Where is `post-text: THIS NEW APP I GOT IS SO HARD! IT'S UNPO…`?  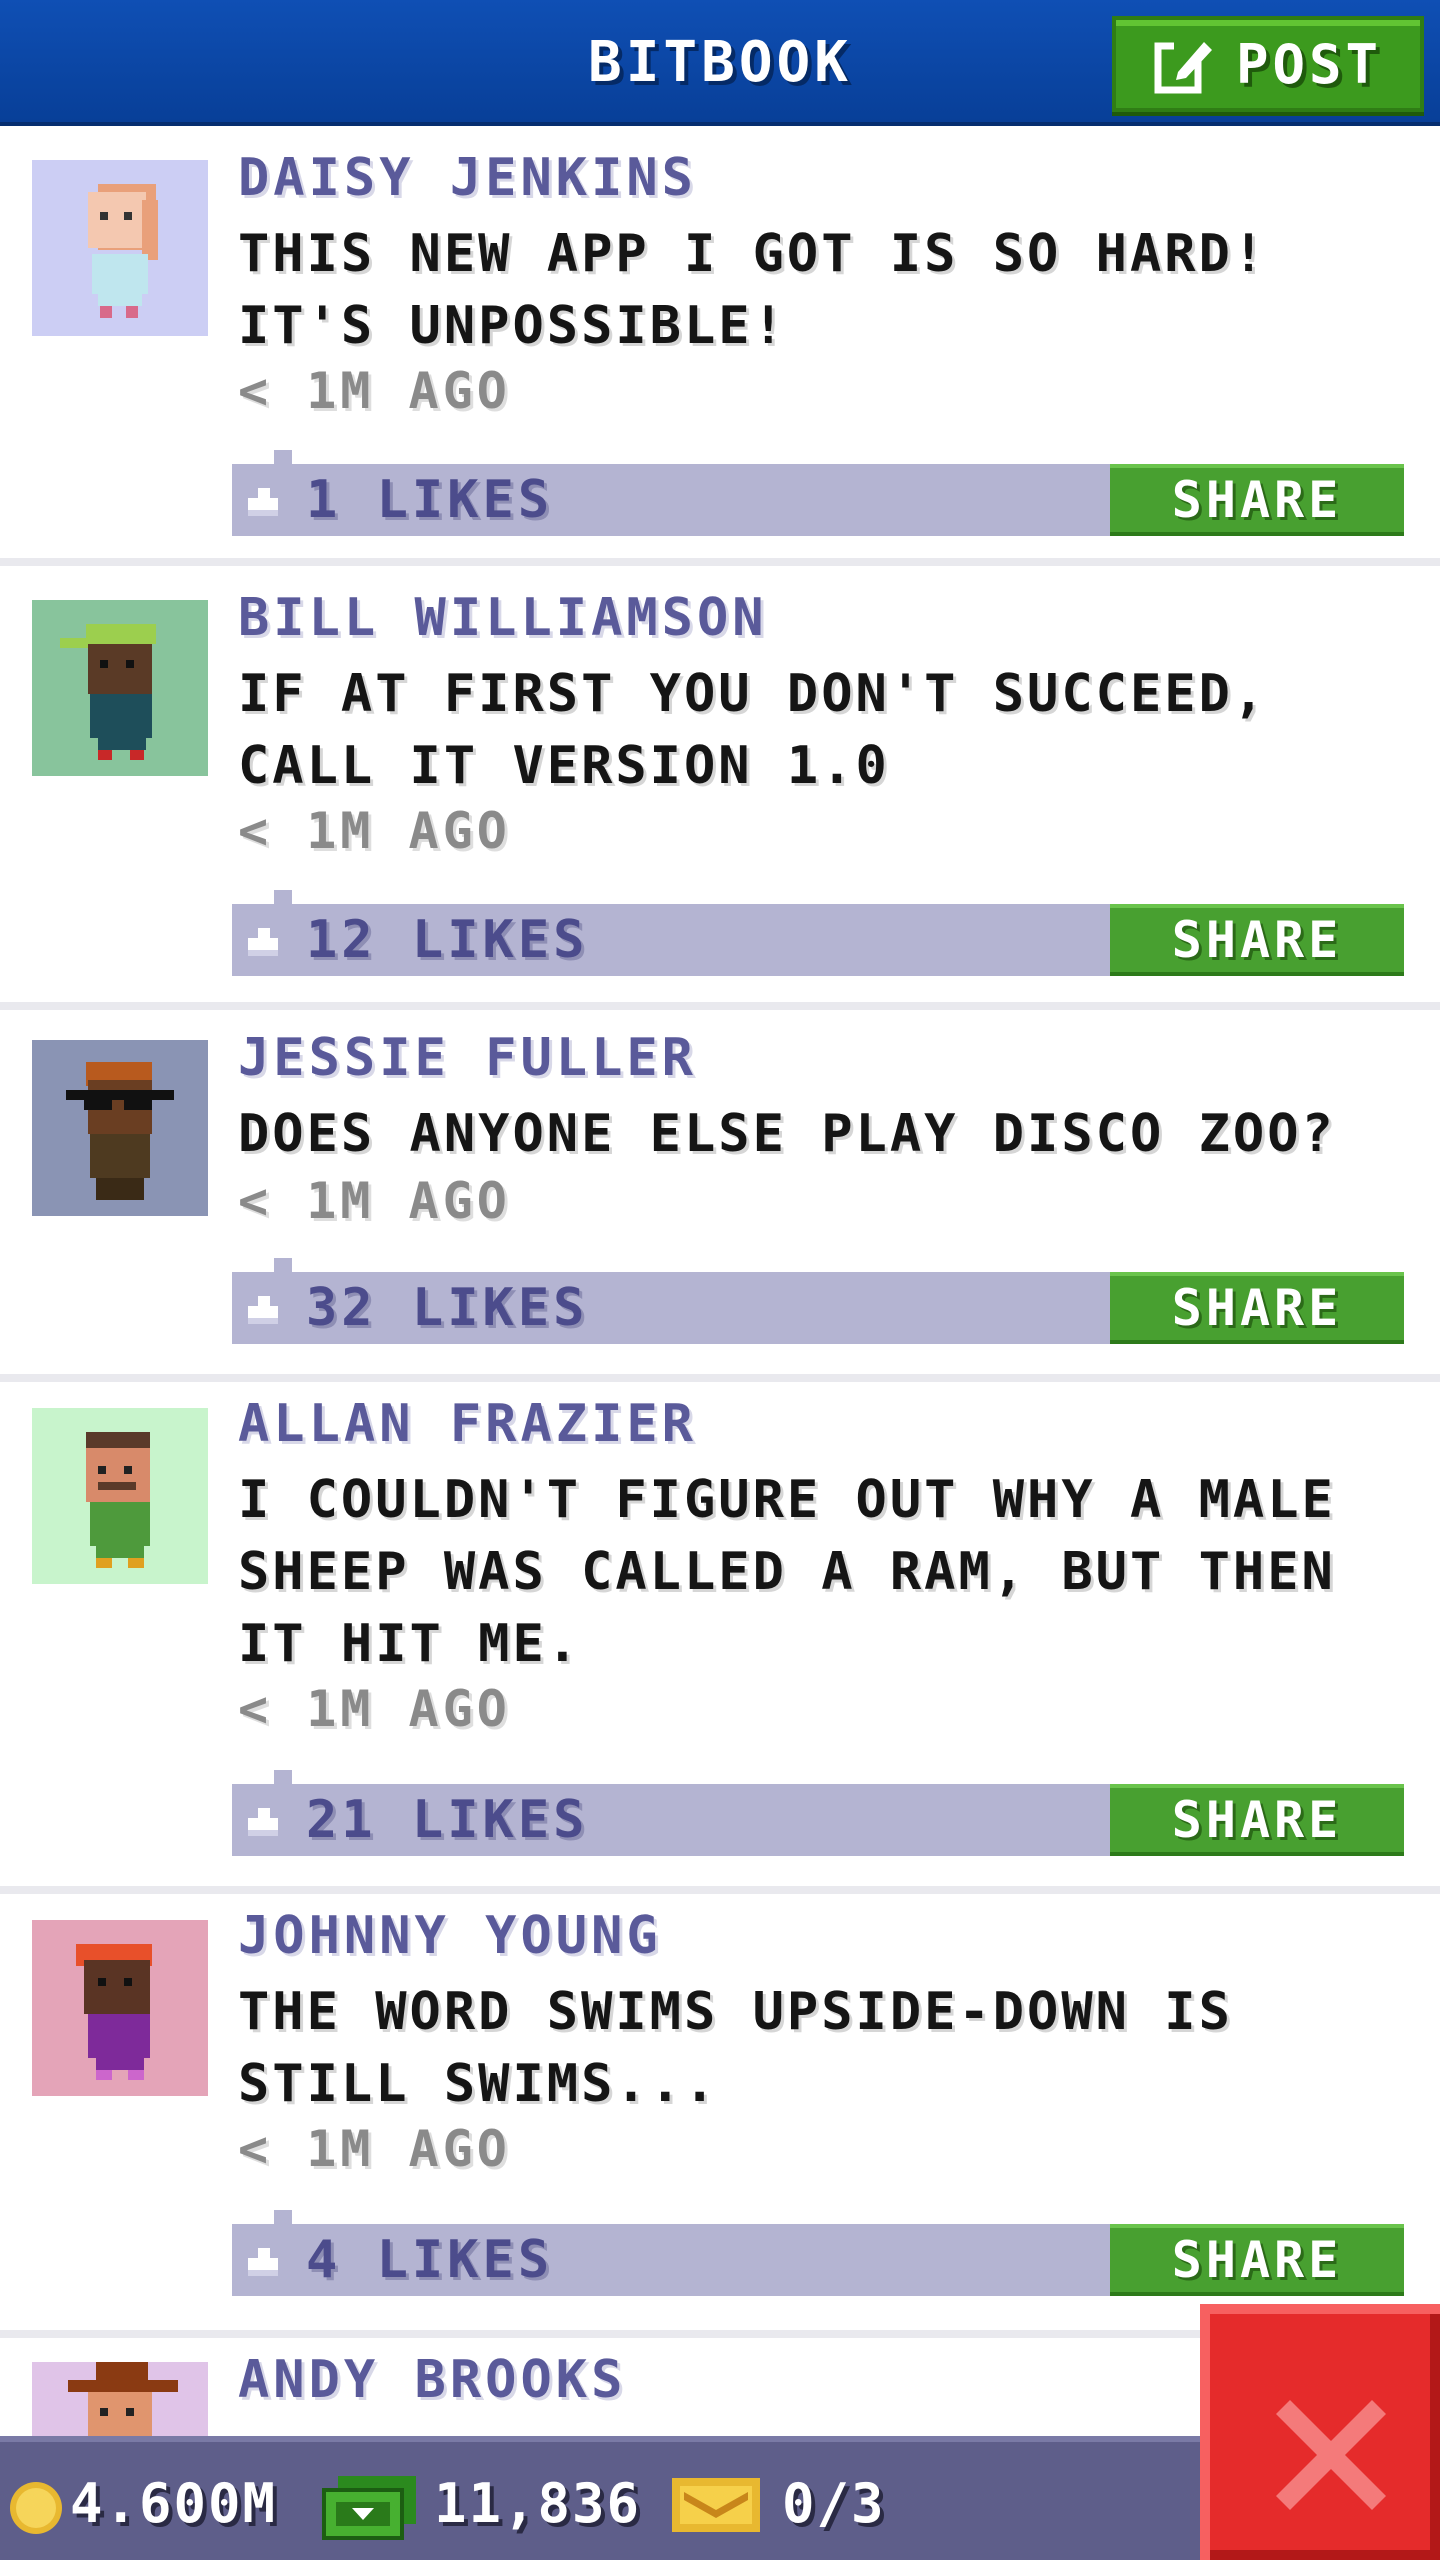 post-text: THIS NEW APP I GOT IS SO HARD! IT'S UNPO… is located at coordinates (753, 290).